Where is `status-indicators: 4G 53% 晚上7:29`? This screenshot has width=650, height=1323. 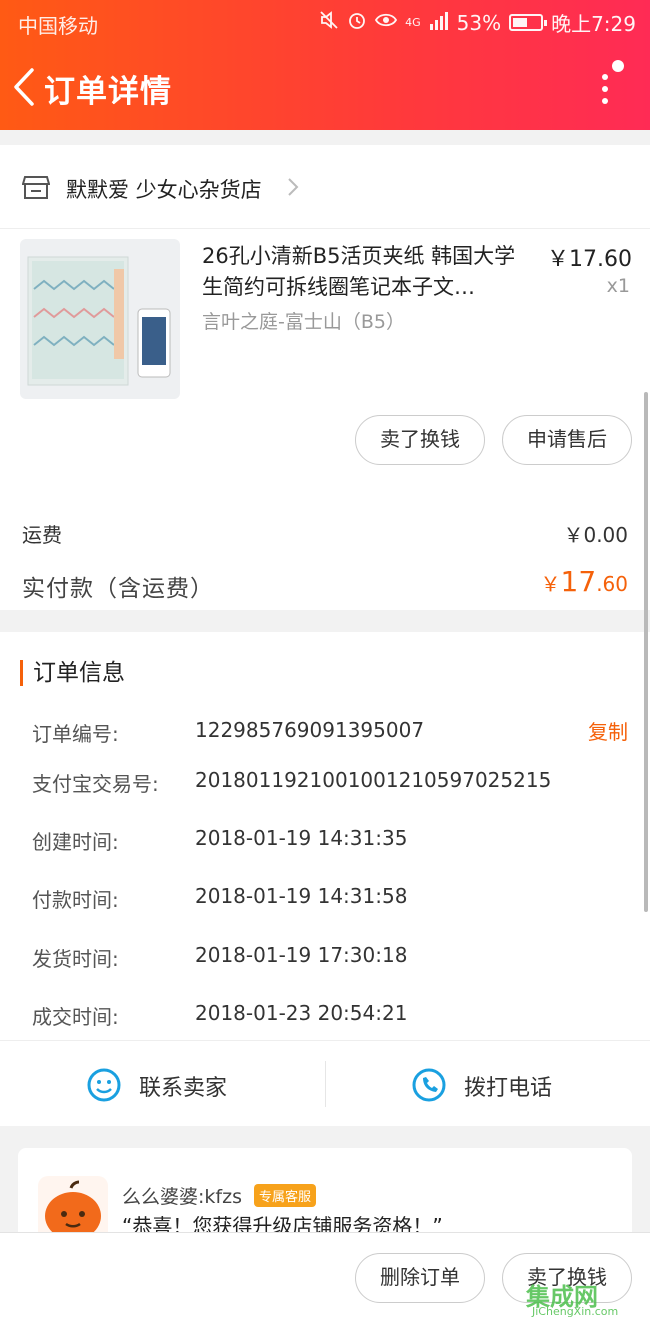 status-indicators: 4G 53% 晚上7:29 is located at coordinates (477, 22).